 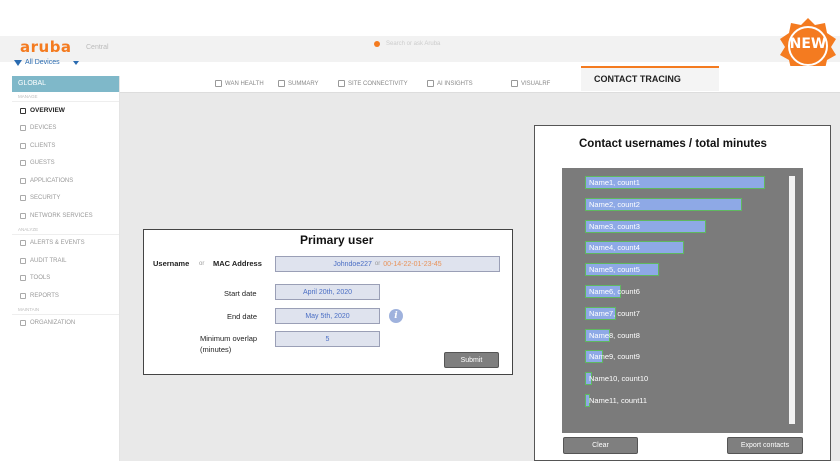 What do you see at coordinates (23, 295) in the screenshot?
I see `reports-icon` at bounding box center [23, 295].